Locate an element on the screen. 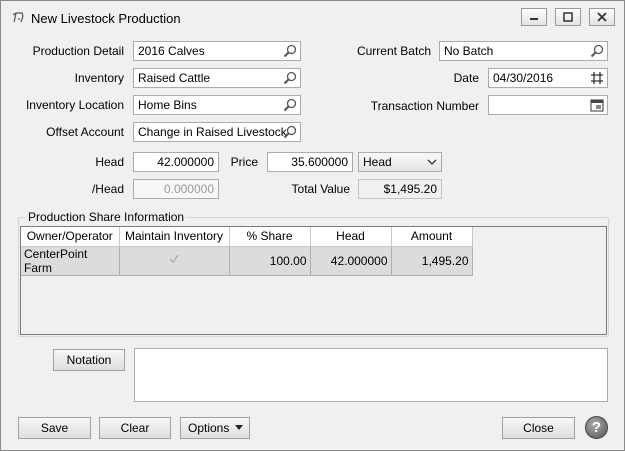 The image size is (625, 451). help-icon: ? is located at coordinates (596, 427).